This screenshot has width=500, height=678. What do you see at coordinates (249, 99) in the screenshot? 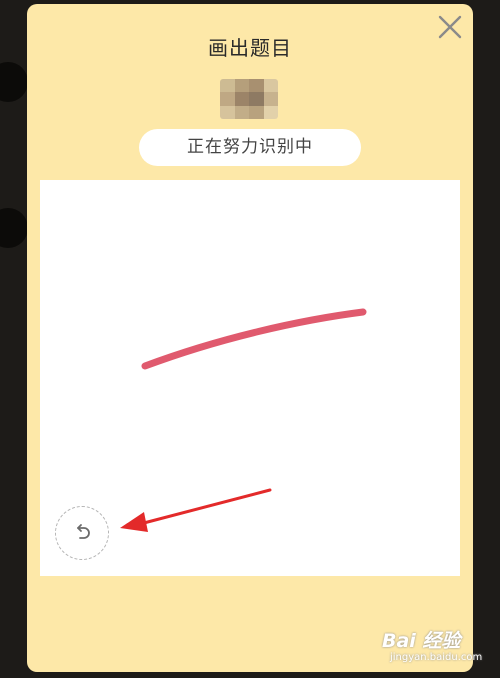
I see `blurred-question-image` at bounding box center [249, 99].